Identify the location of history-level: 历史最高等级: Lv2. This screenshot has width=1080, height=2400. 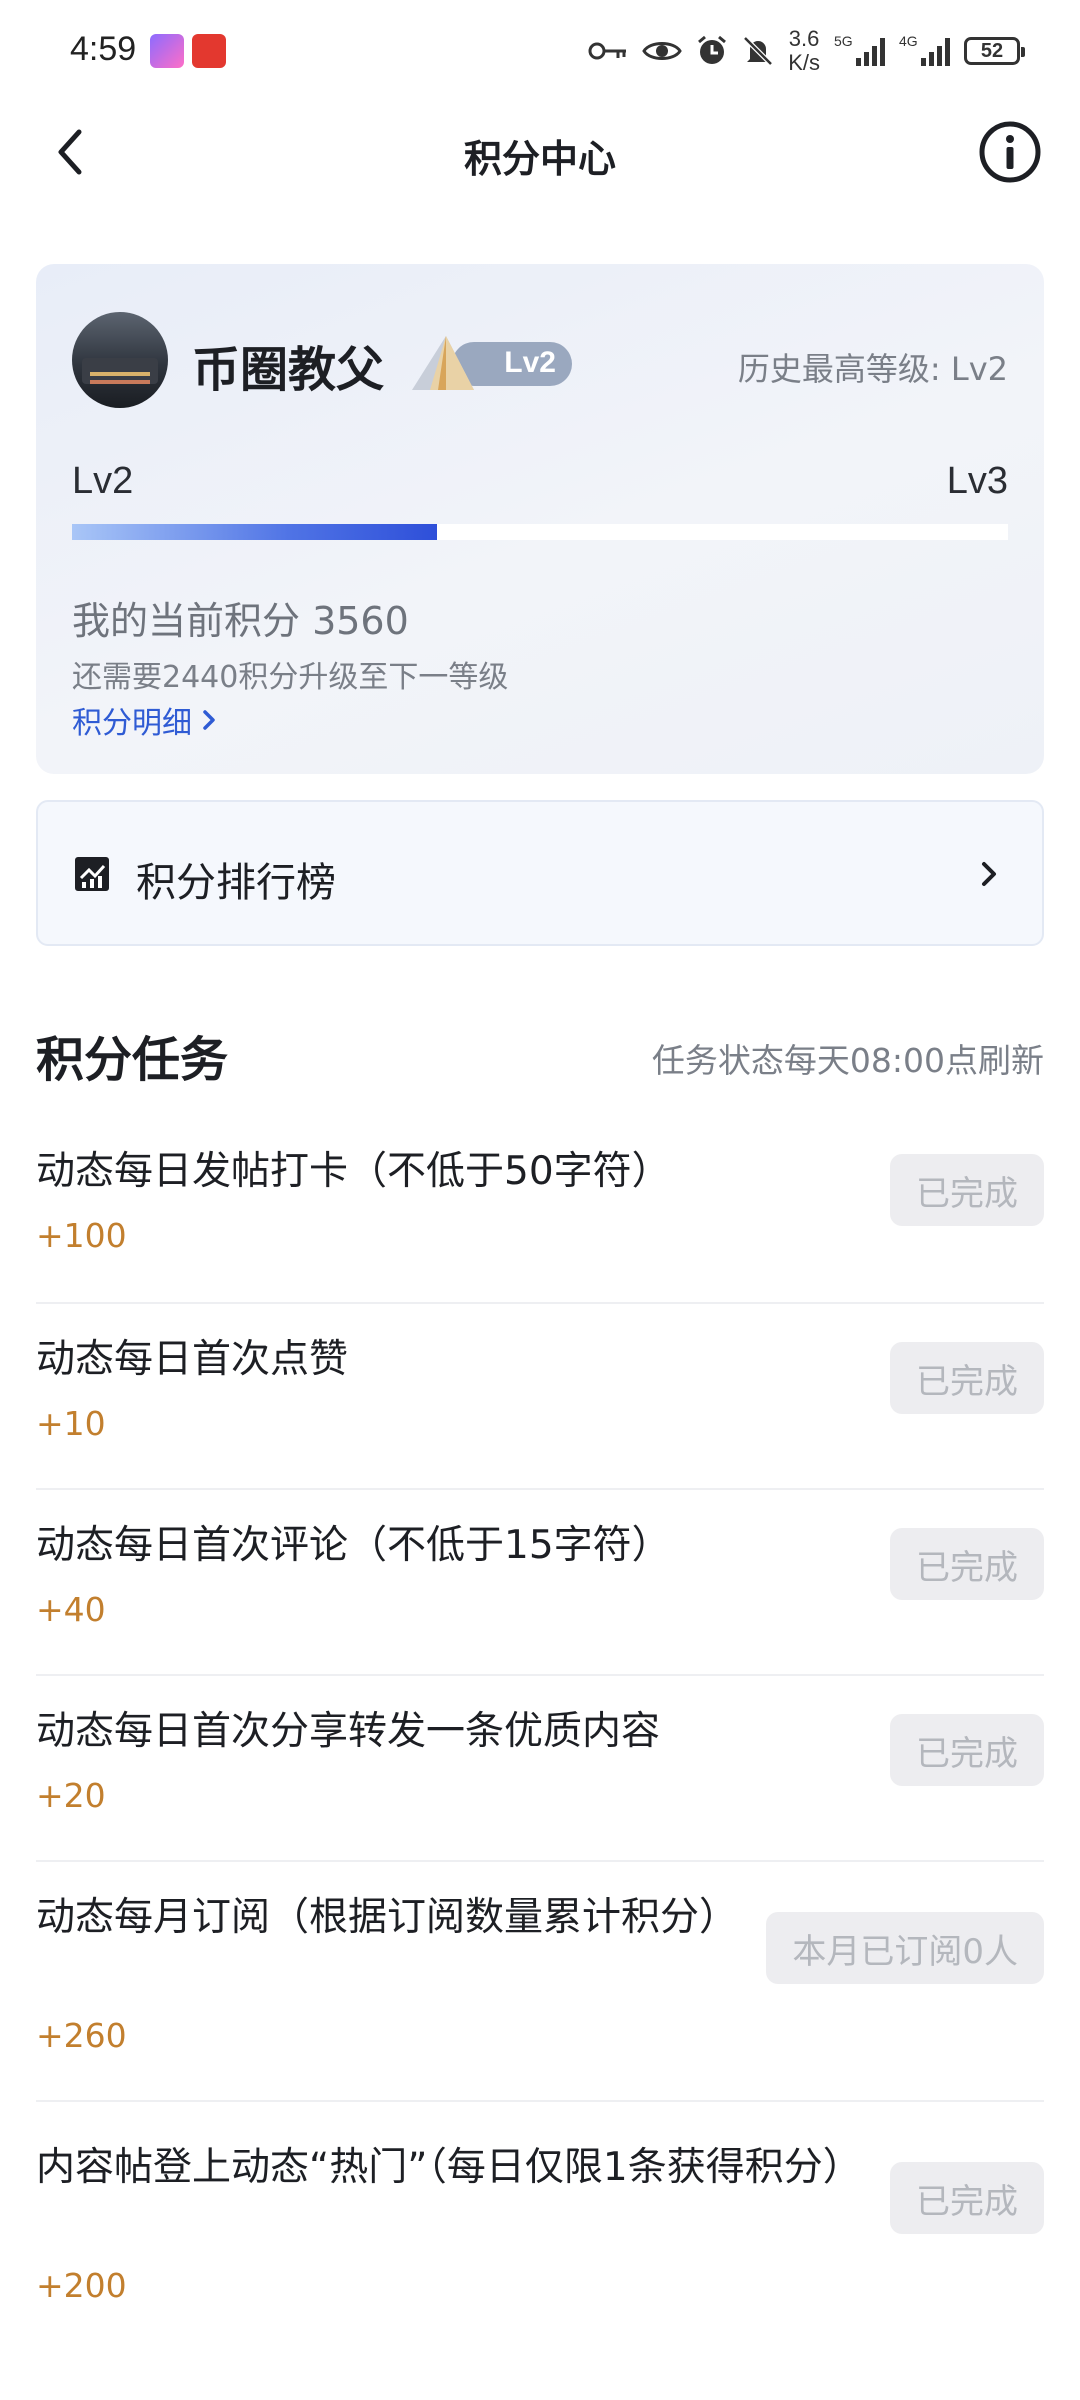
(872, 369).